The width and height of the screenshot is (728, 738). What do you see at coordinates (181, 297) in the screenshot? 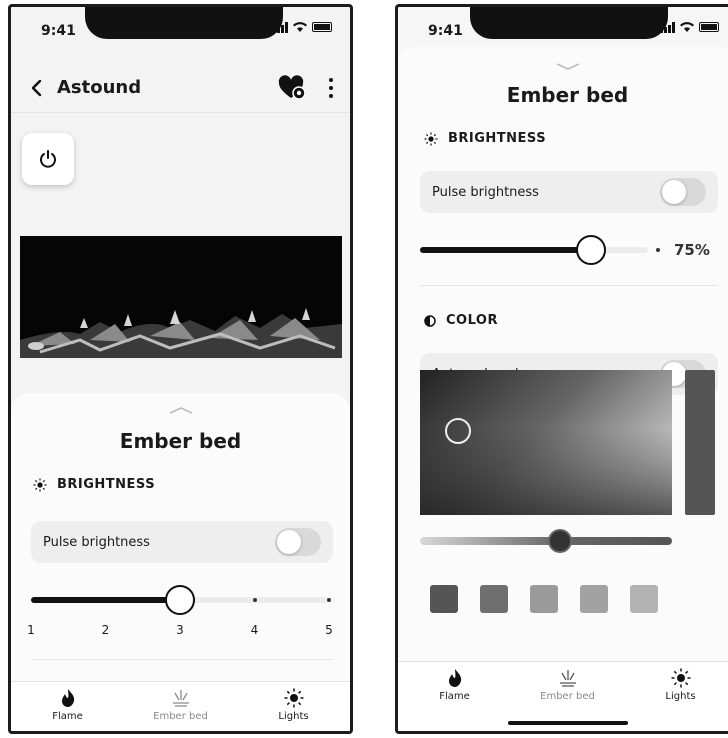
I see `fireplace-preview-image` at bounding box center [181, 297].